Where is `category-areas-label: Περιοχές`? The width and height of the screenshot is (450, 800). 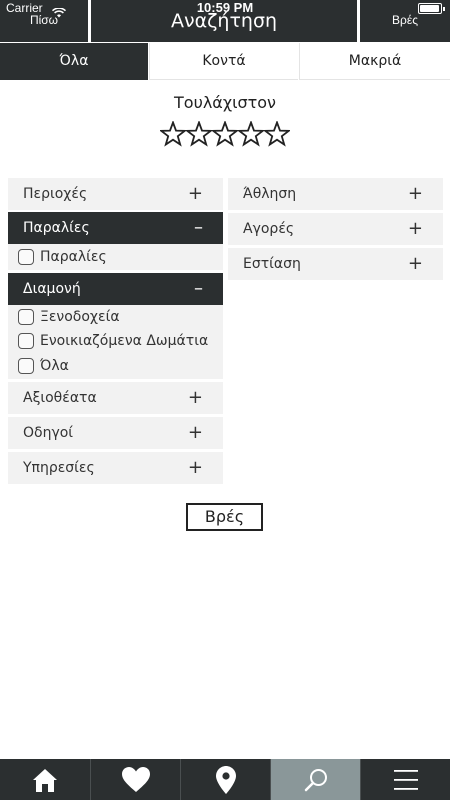
category-areas-label: Περιοχές is located at coordinates (55, 194).